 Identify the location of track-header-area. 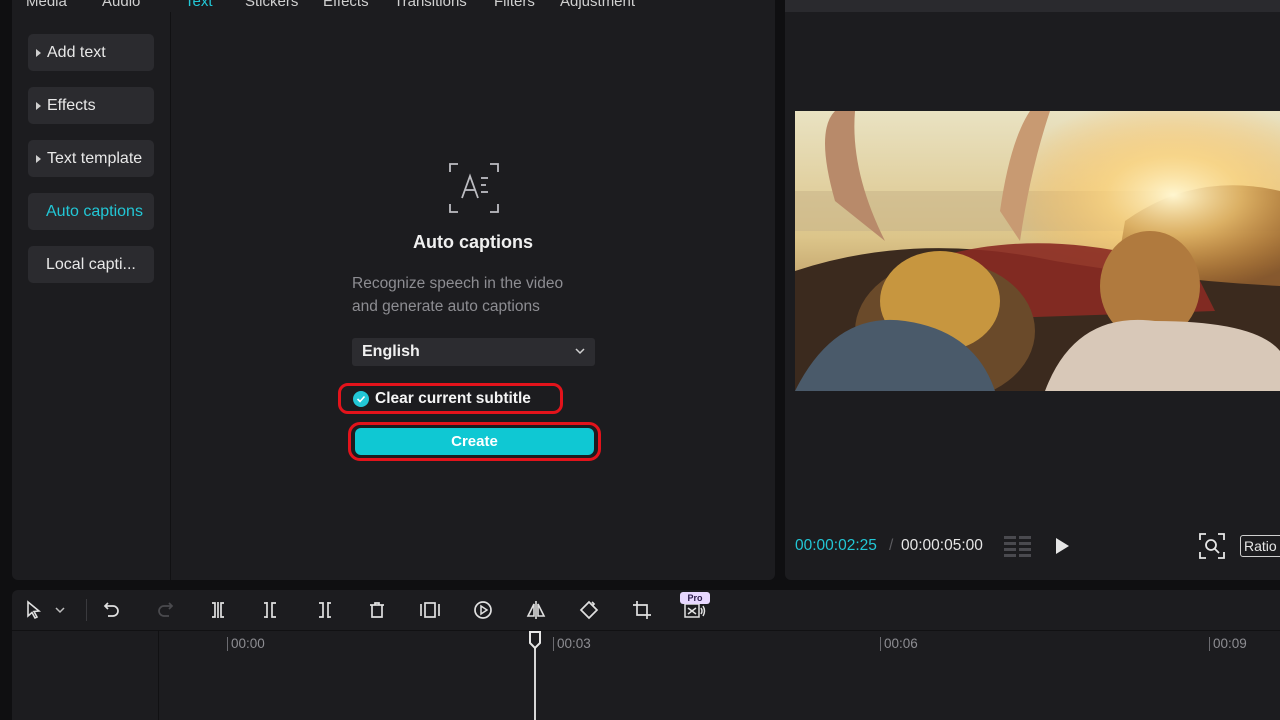
(85, 675).